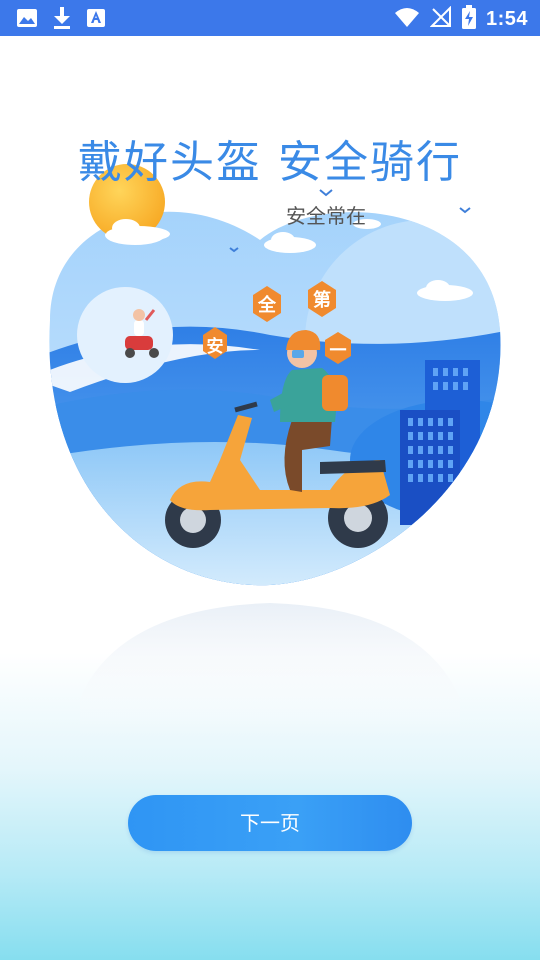 Image resolution: width=540 pixels, height=960 pixels. Describe the element at coordinates (96, 20) in the screenshot. I see `font-icon` at that location.